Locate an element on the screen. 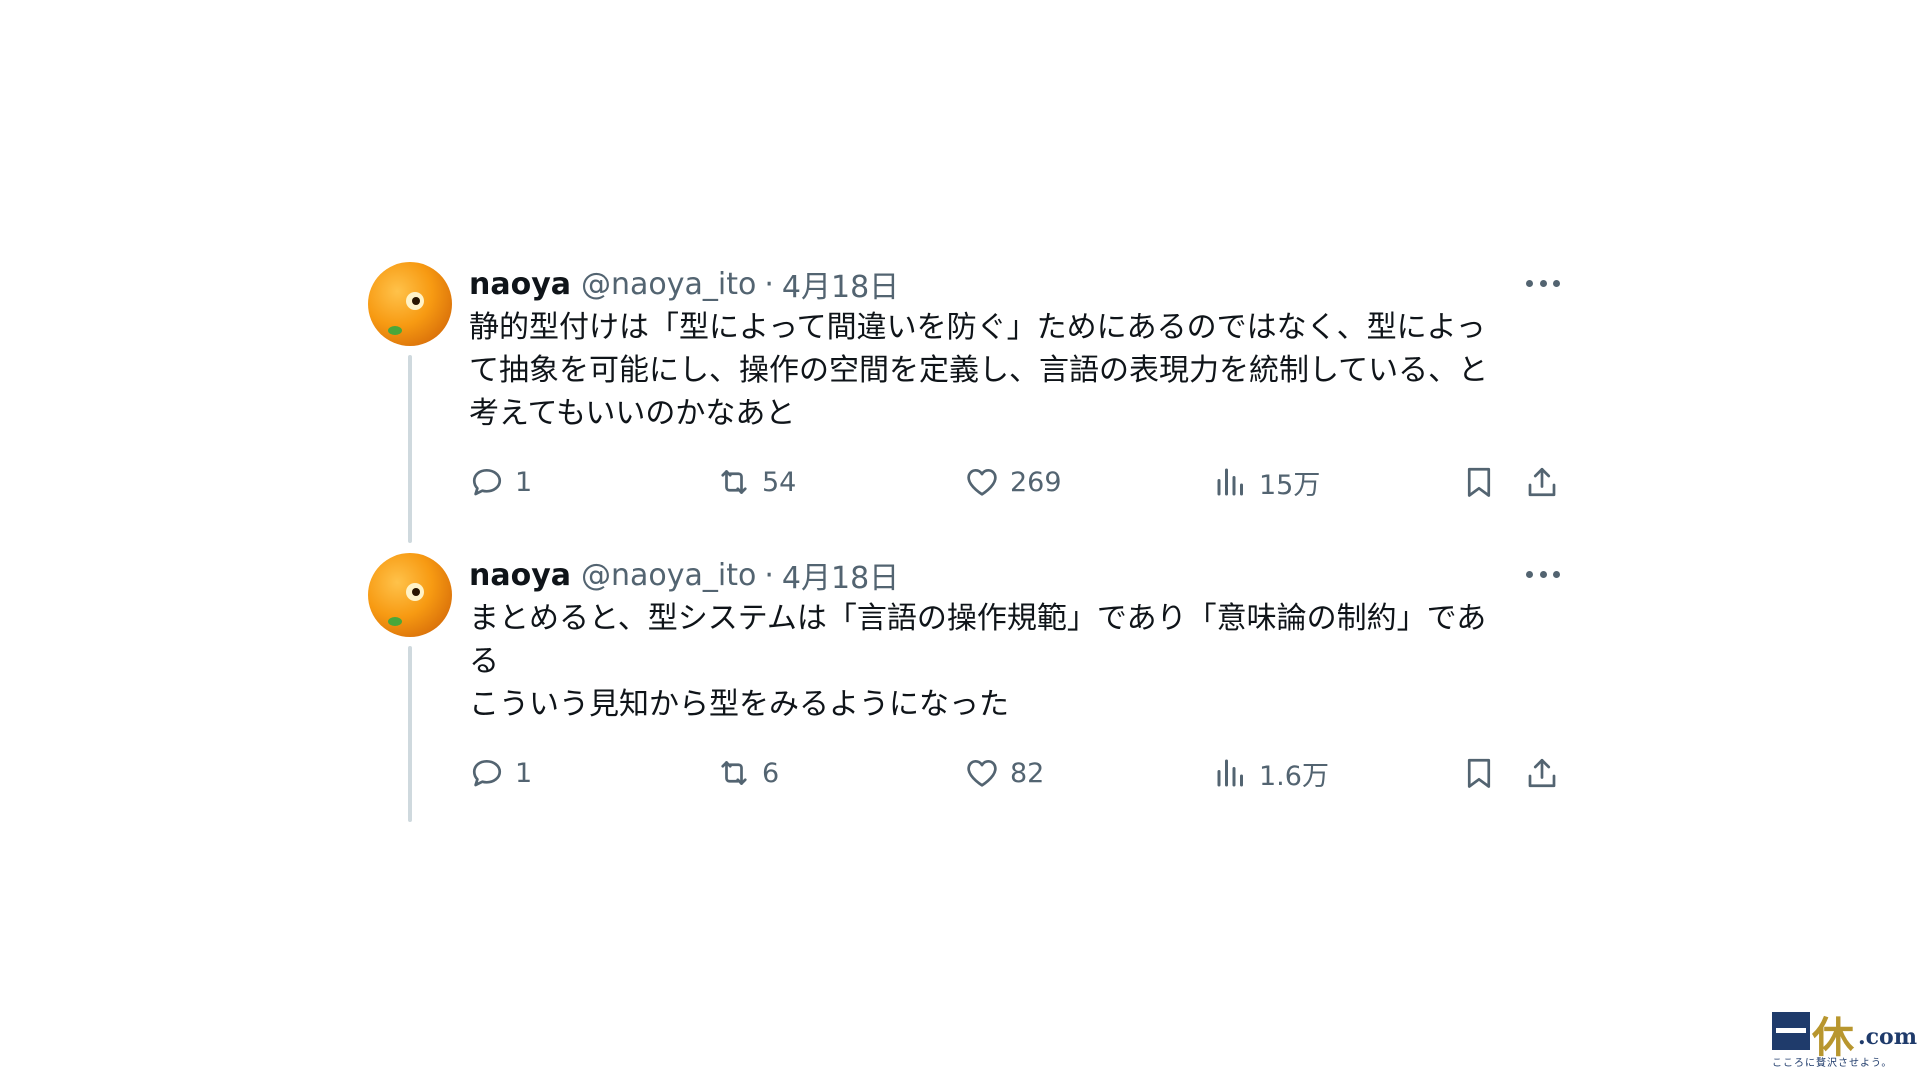 The image size is (1920, 1080). tweet-actions: 1 54 269 15万 is located at coordinates (1014, 482).